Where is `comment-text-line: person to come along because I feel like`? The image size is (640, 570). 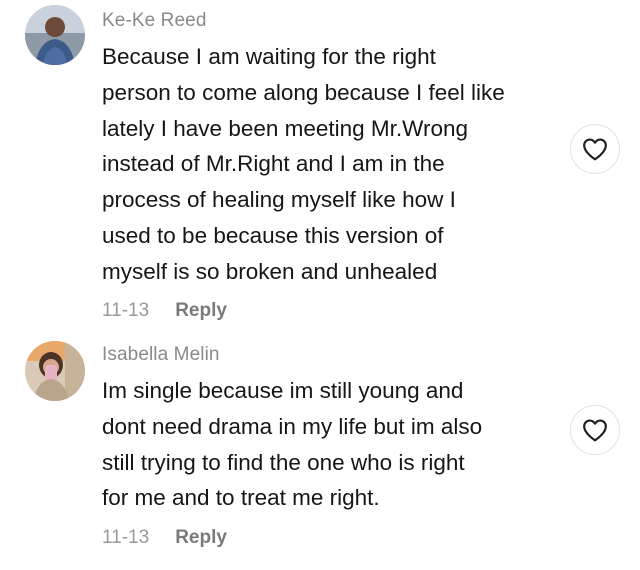 comment-text-line: person to come along because I feel like is located at coordinates (303, 92).